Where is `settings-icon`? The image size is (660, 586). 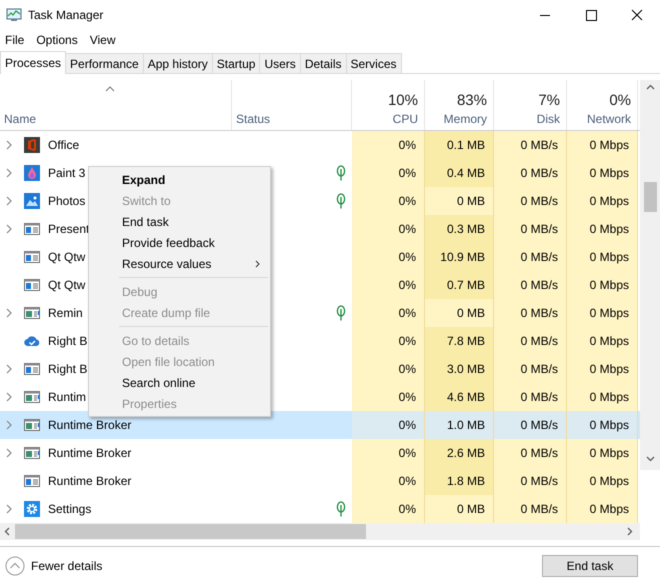 settings-icon is located at coordinates (32, 509).